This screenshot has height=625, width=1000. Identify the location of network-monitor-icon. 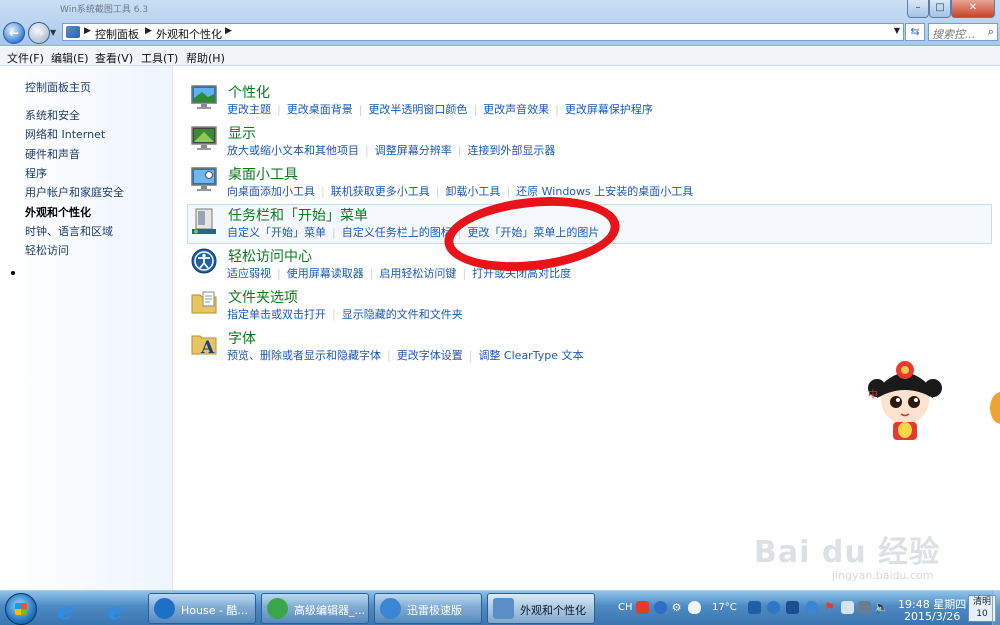
(864, 607).